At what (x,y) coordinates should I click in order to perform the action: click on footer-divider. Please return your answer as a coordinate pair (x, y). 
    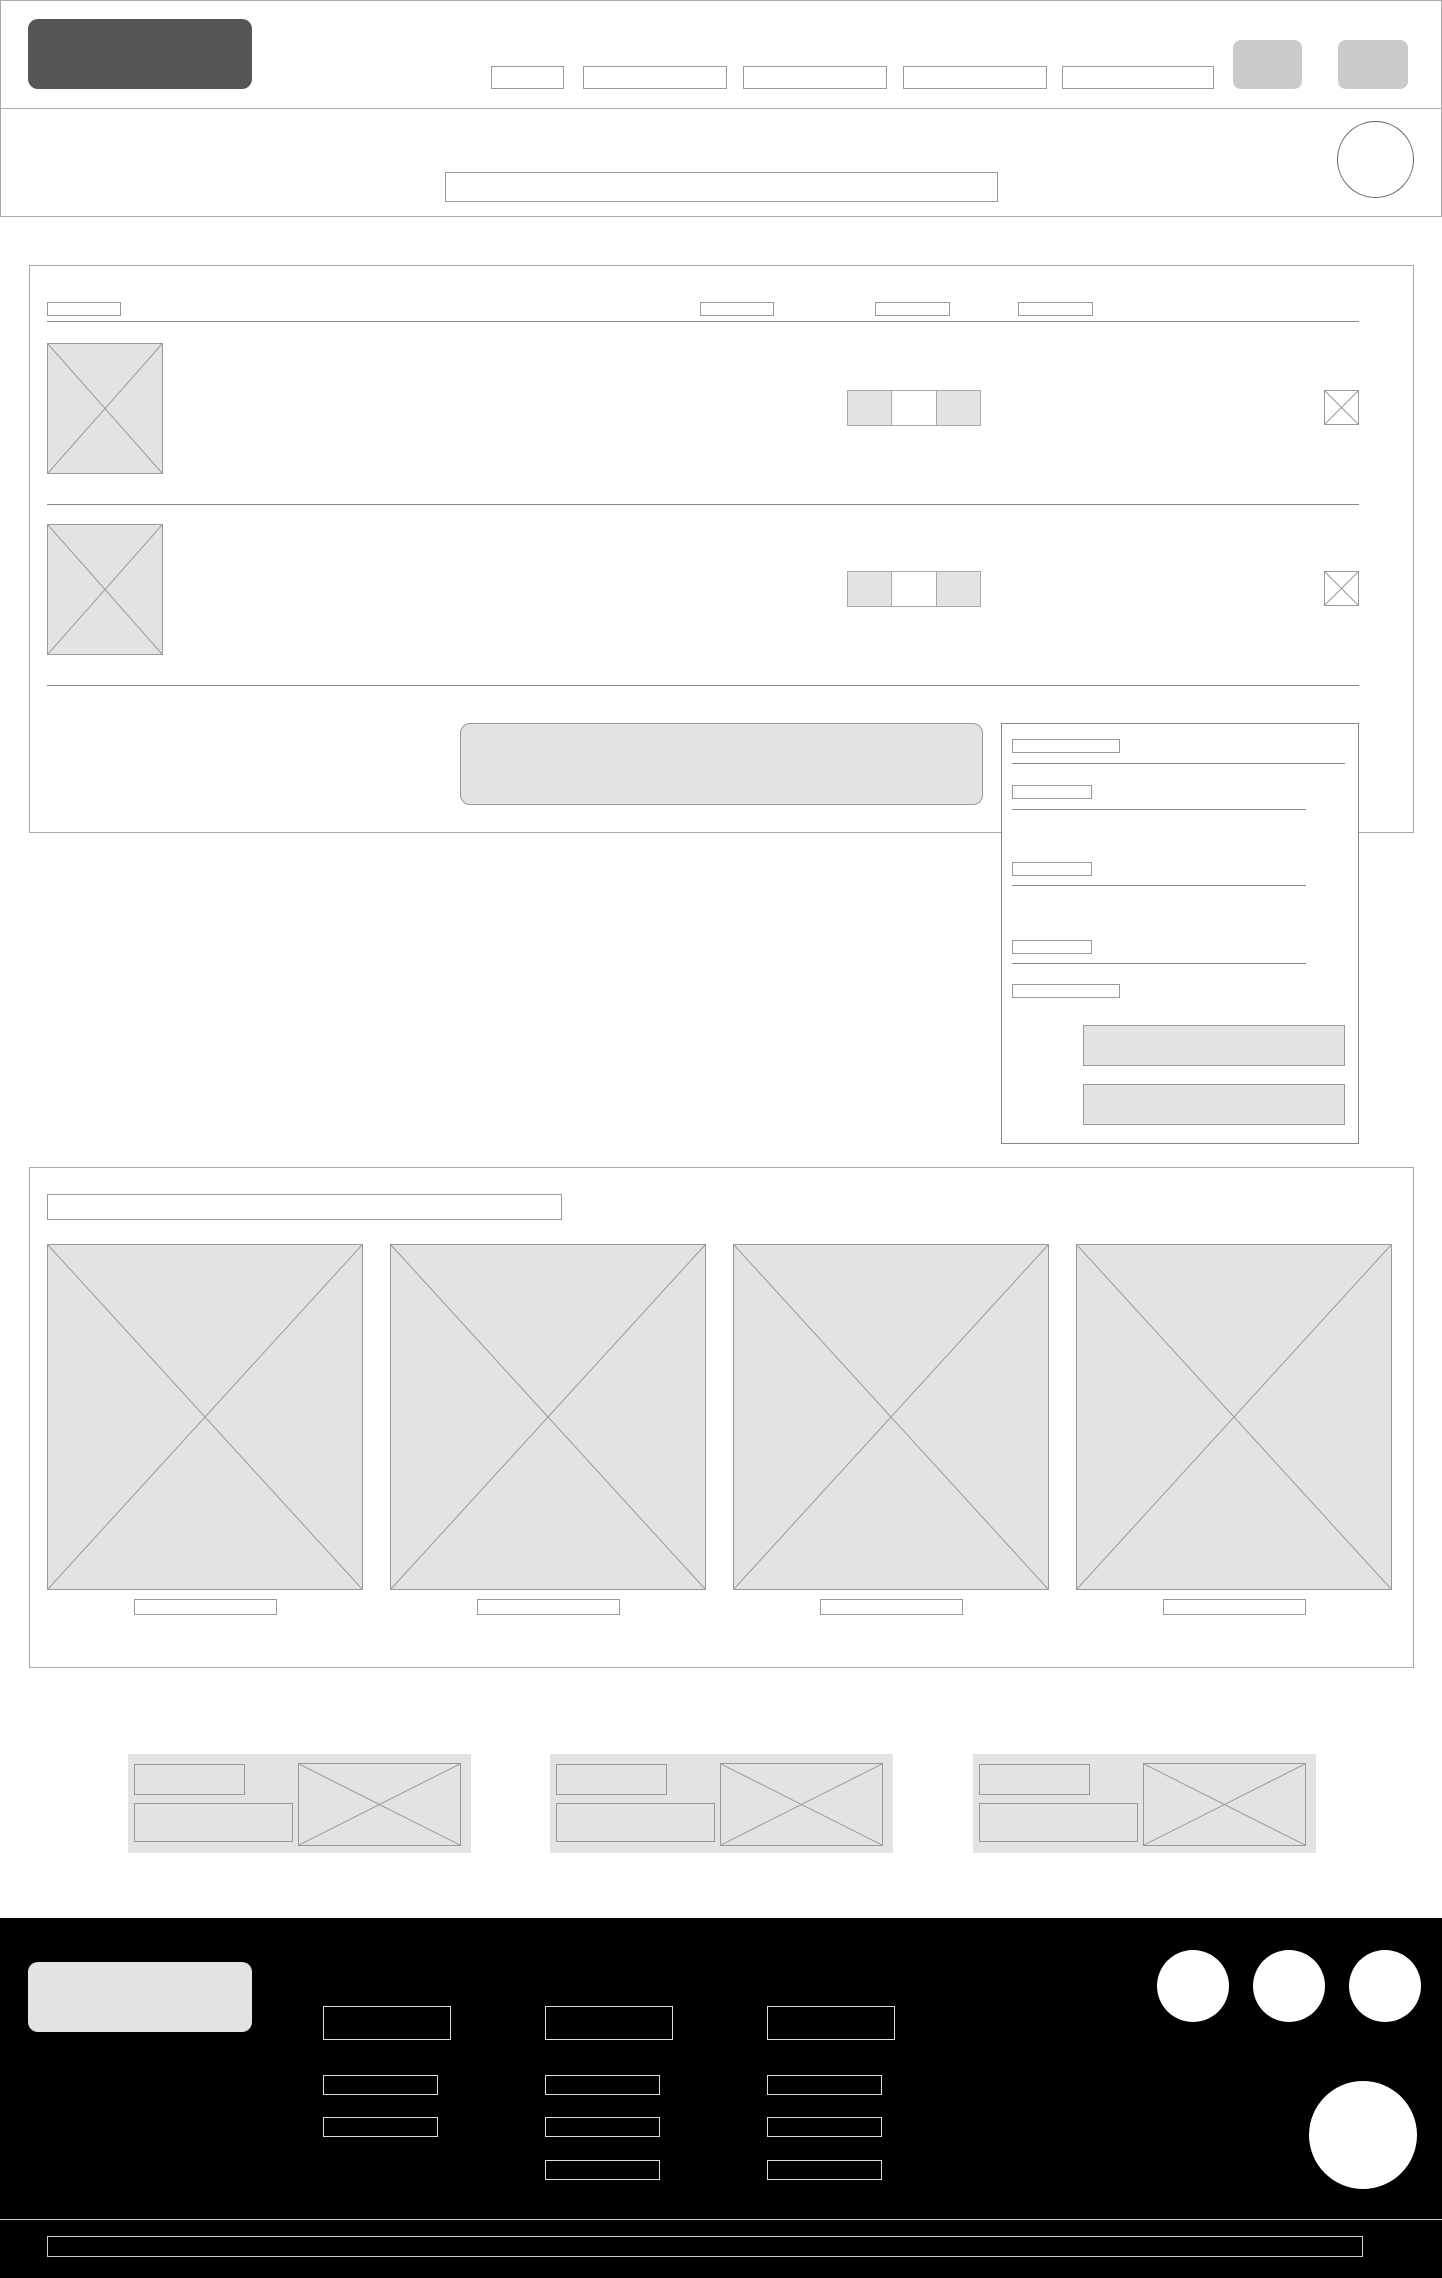
    Looking at the image, I should click on (721, 2219).